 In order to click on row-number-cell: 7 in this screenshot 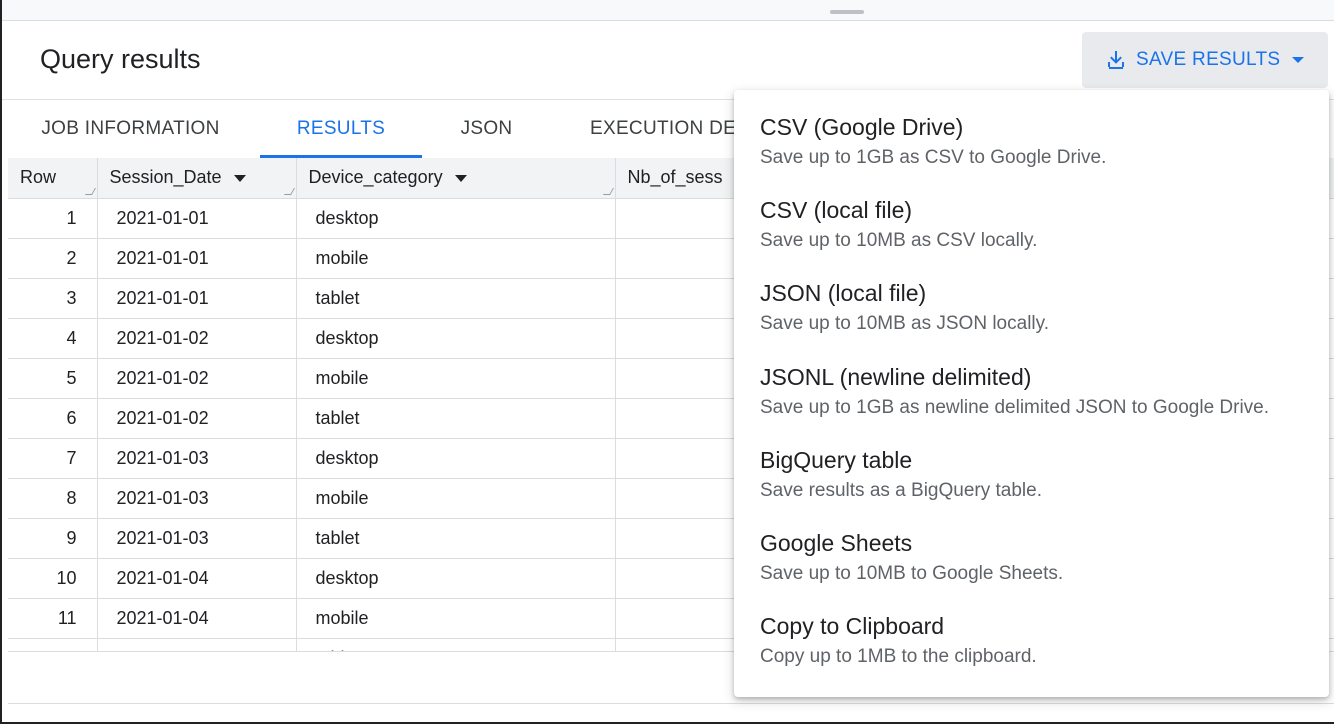, I will do `click(53, 458)`.